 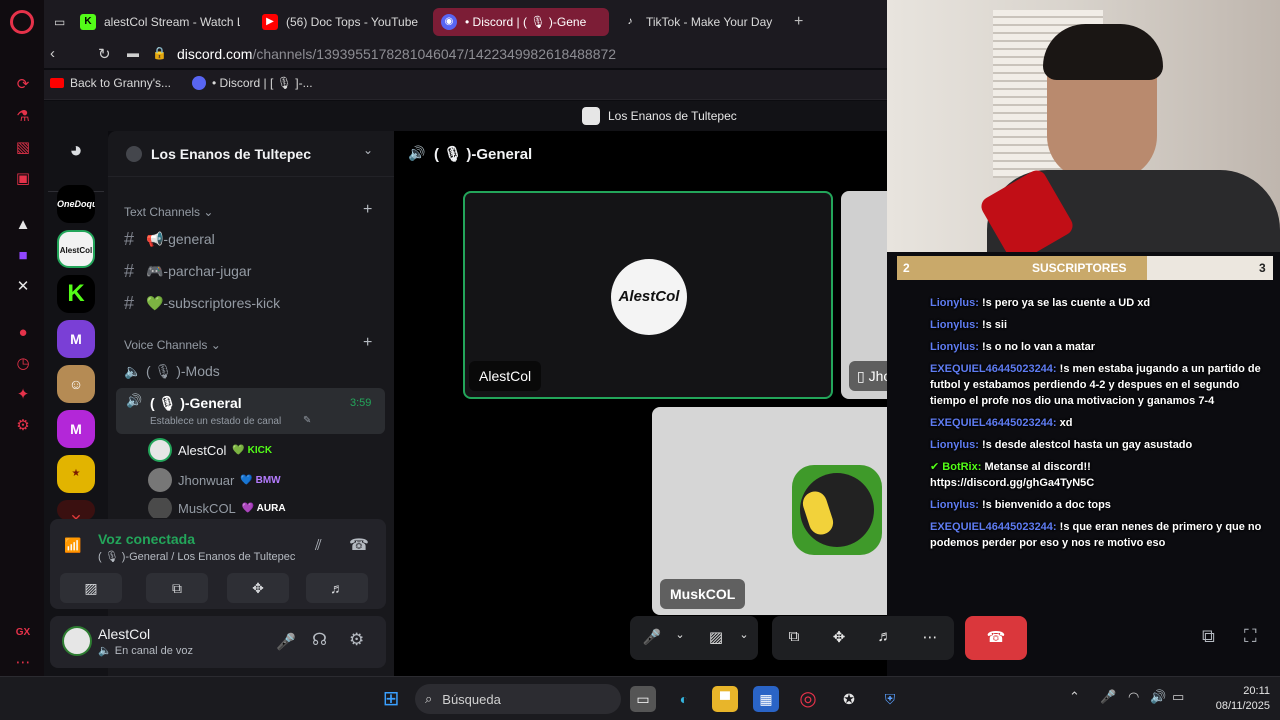 I want to click on gear-icon: ⚙, so click(x=356, y=640).